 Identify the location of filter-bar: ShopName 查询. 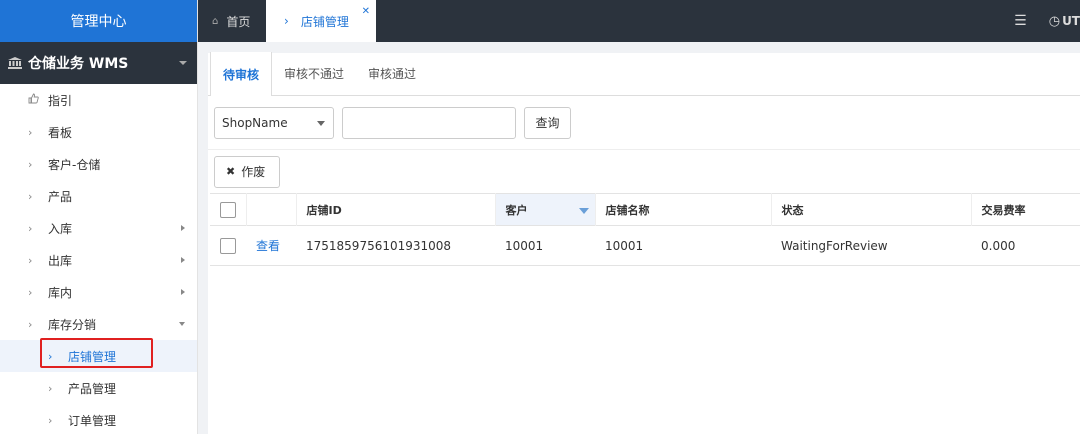
(644, 123).